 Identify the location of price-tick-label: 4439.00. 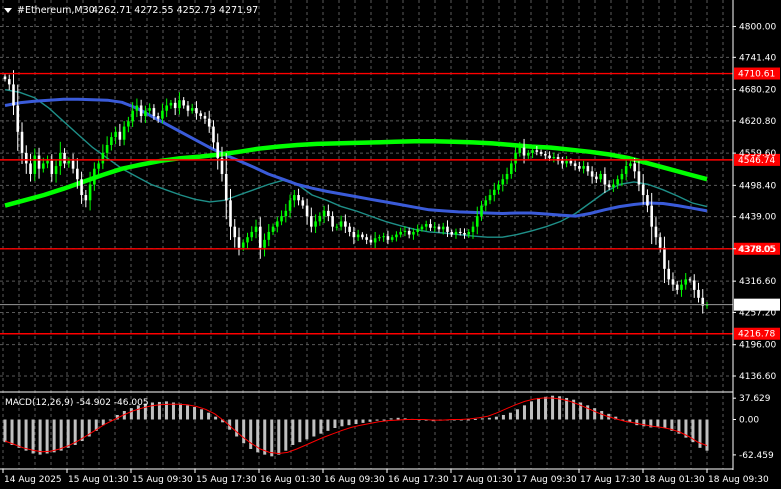
(757, 218).